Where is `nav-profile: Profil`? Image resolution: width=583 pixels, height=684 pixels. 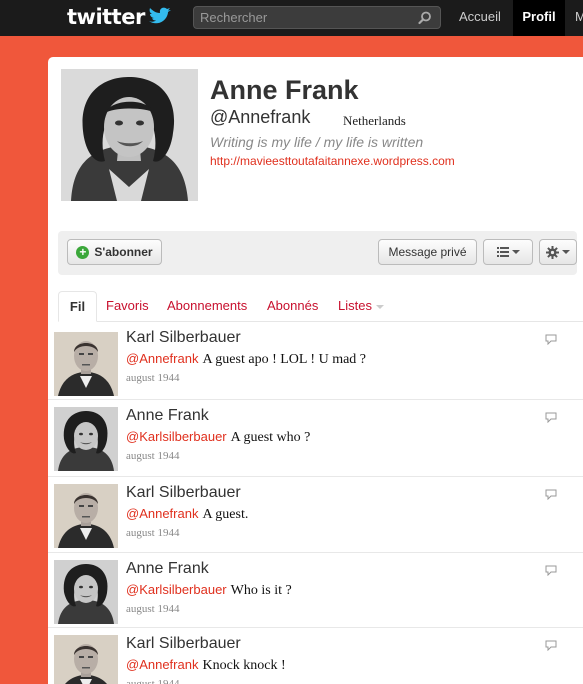 nav-profile: Profil is located at coordinates (539, 18).